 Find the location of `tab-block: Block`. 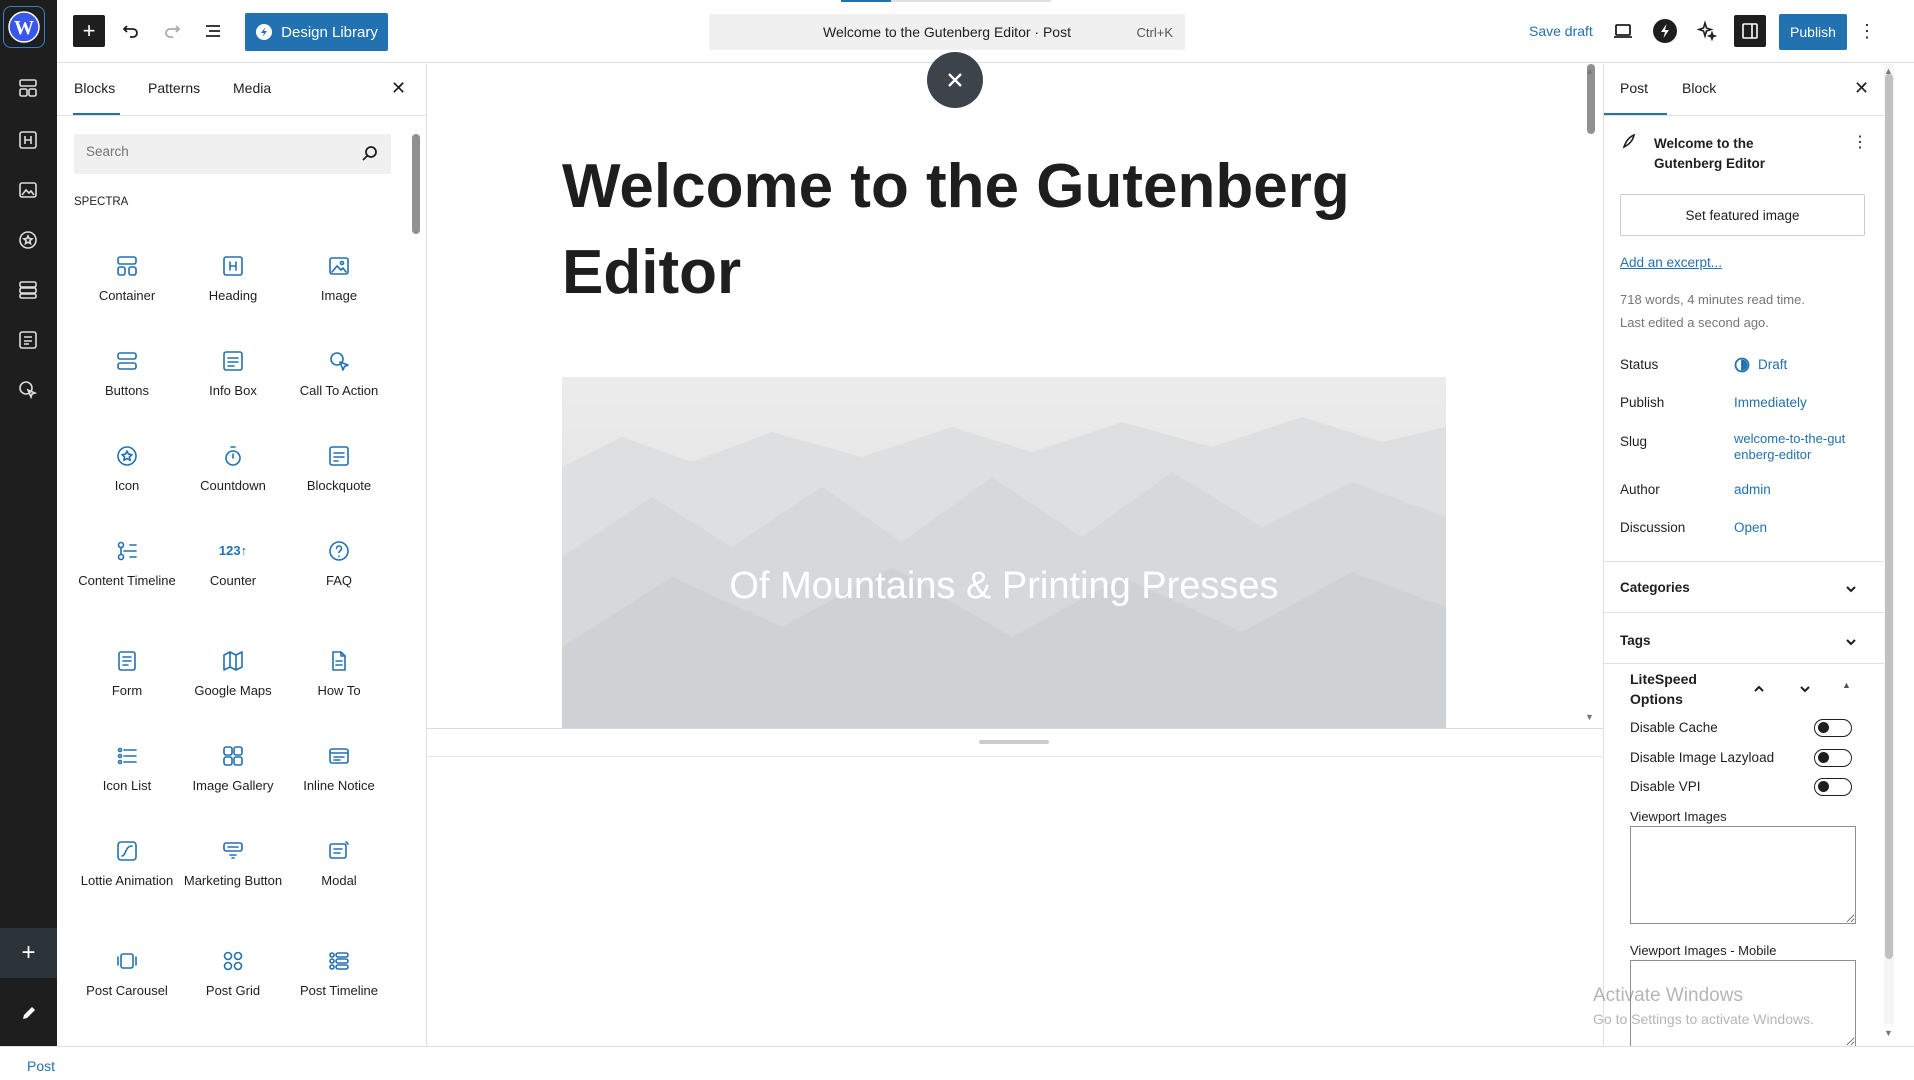

tab-block: Block is located at coordinates (1699, 88).